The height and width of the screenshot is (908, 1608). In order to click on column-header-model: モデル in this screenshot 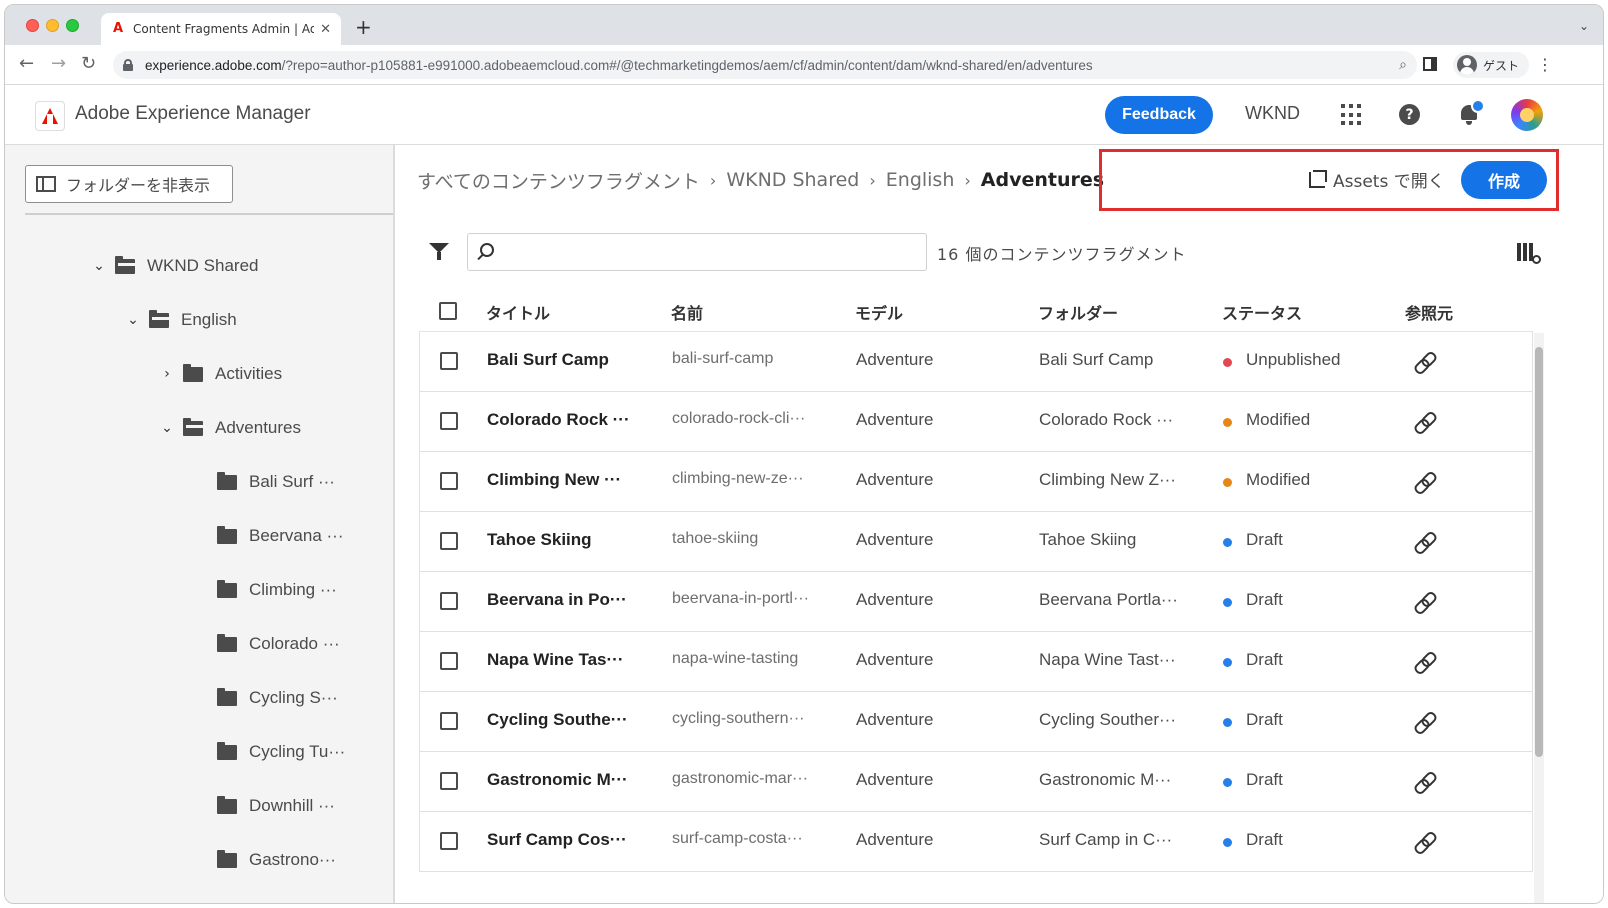, I will do `click(879, 312)`.